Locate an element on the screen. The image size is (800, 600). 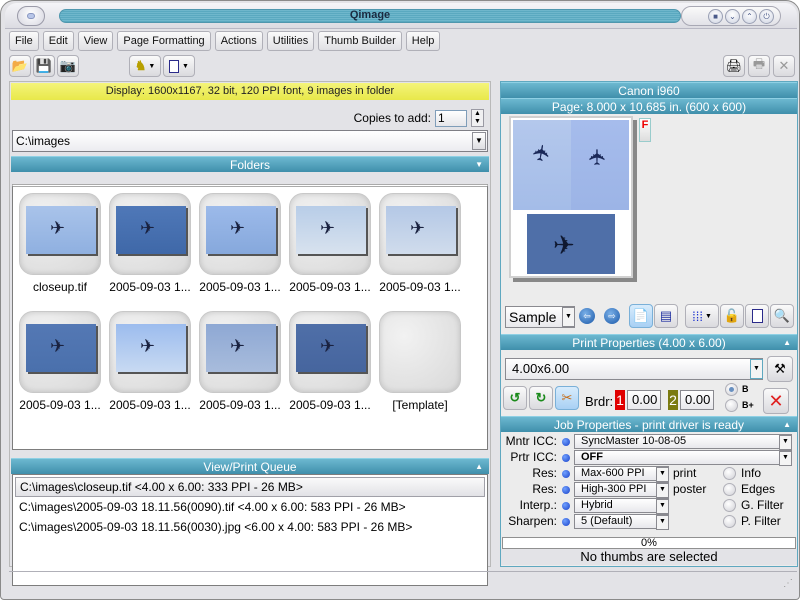
rotate-ccw-button: ↺ is located at coordinates (515, 398).